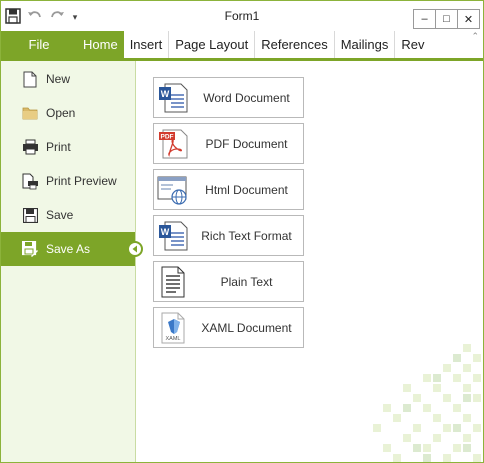 This screenshot has height=463, width=484. What do you see at coordinates (246, 327) in the screenshot?
I see `format-label: XAML Document` at bounding box center [246, 327].